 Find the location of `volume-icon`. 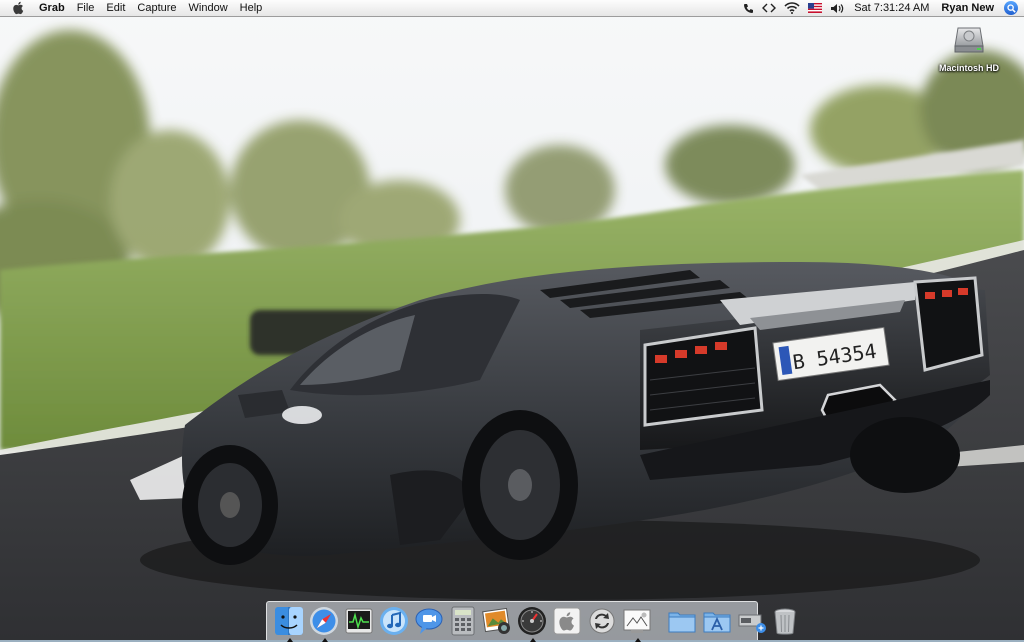

volume-icon is located at coordinates (837, 8).